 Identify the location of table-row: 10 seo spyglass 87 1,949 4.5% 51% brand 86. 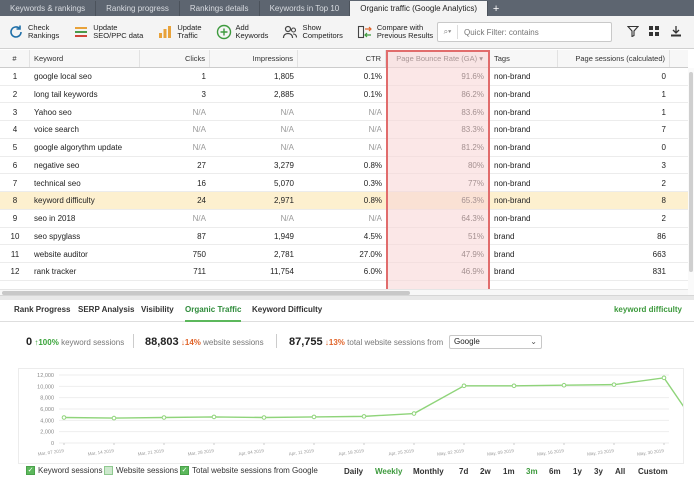
(344, 237).